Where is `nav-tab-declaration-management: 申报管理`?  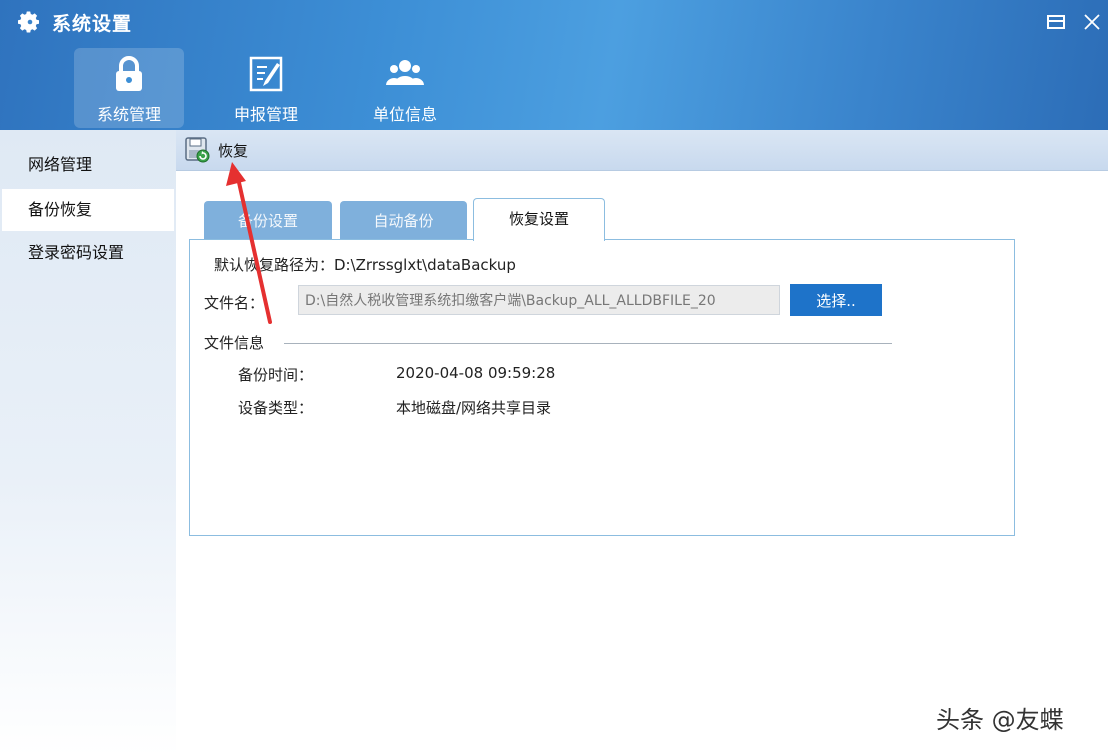
nav-tab-declaration-management: 申报管理 is located at coordinates (266, 88).